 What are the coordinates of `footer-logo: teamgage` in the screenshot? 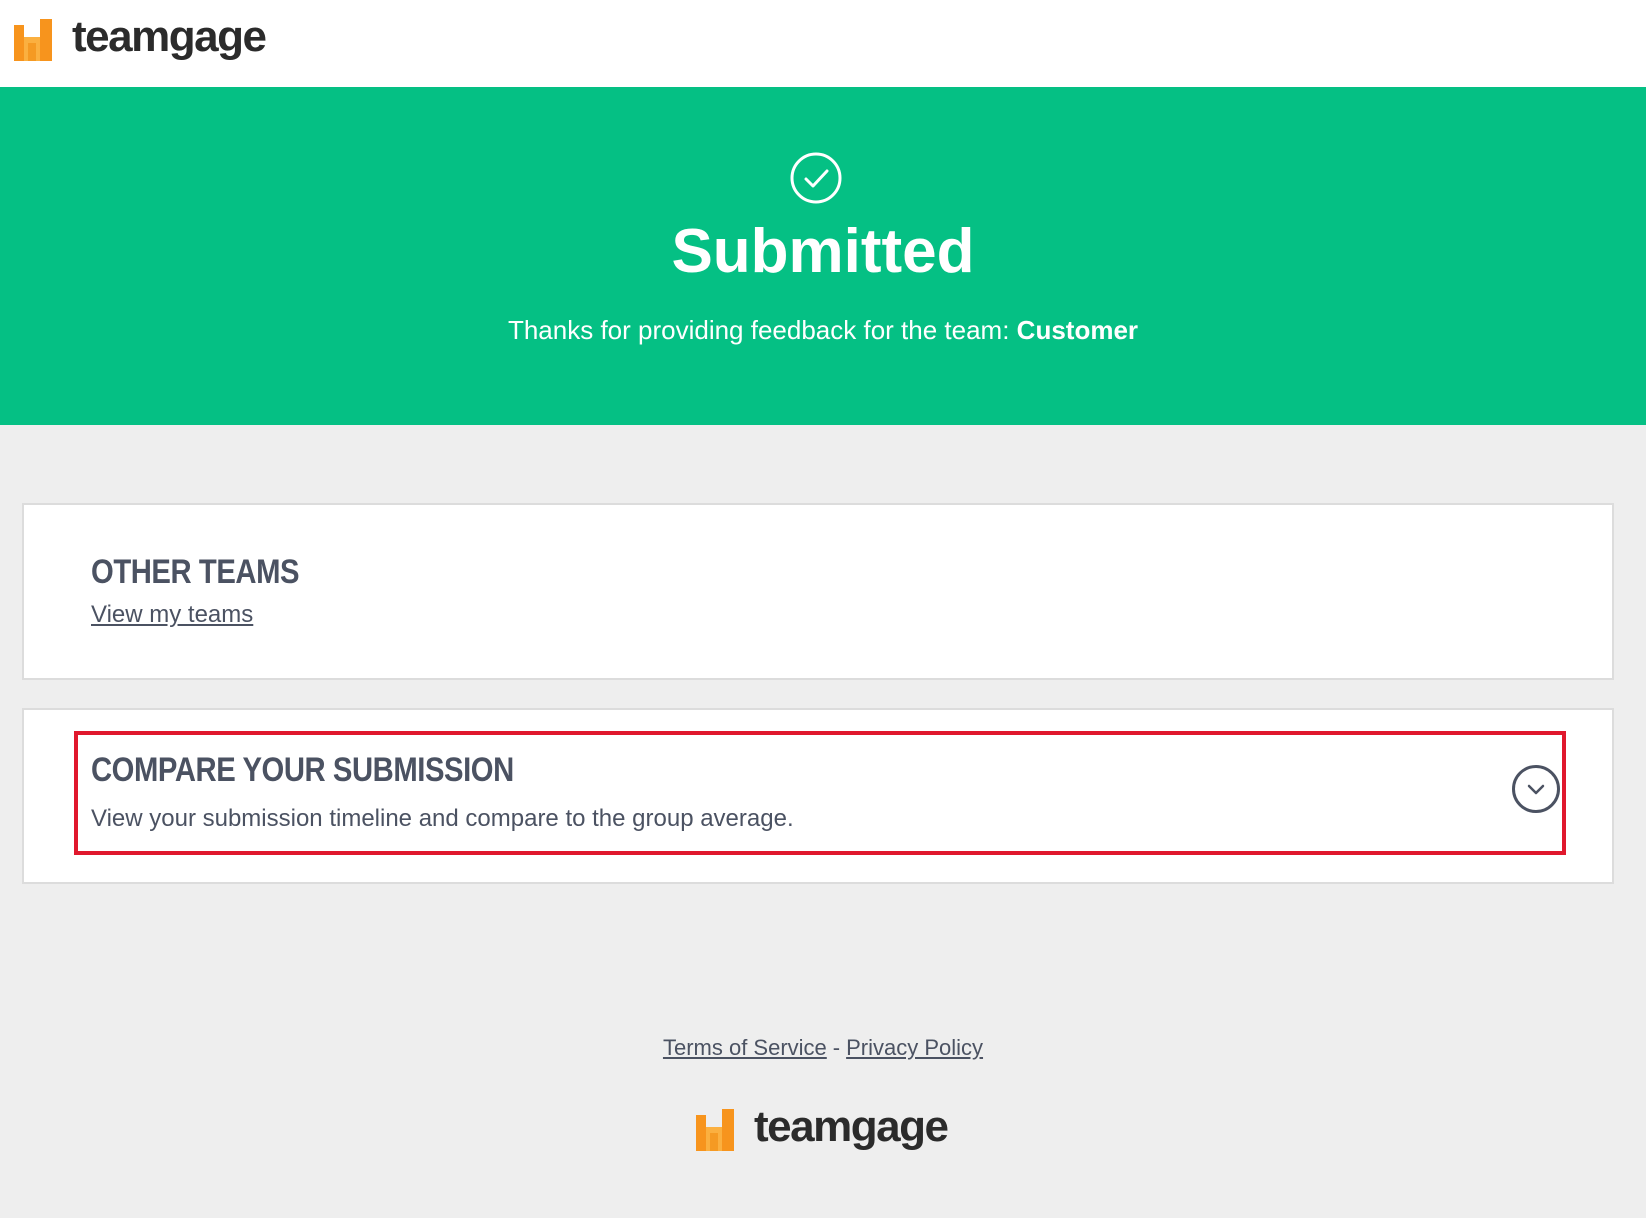 It's located at (822, 1127).